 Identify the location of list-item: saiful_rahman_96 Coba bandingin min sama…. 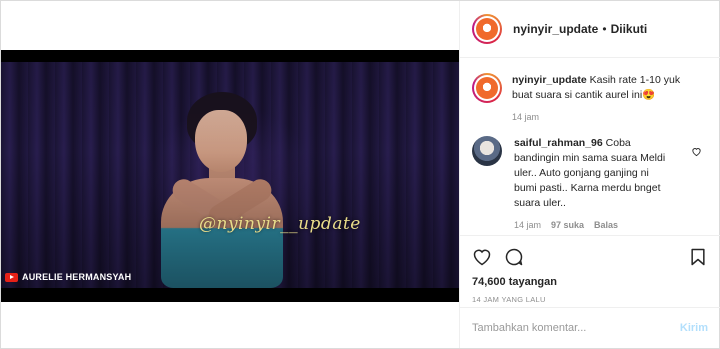
(590, 183).